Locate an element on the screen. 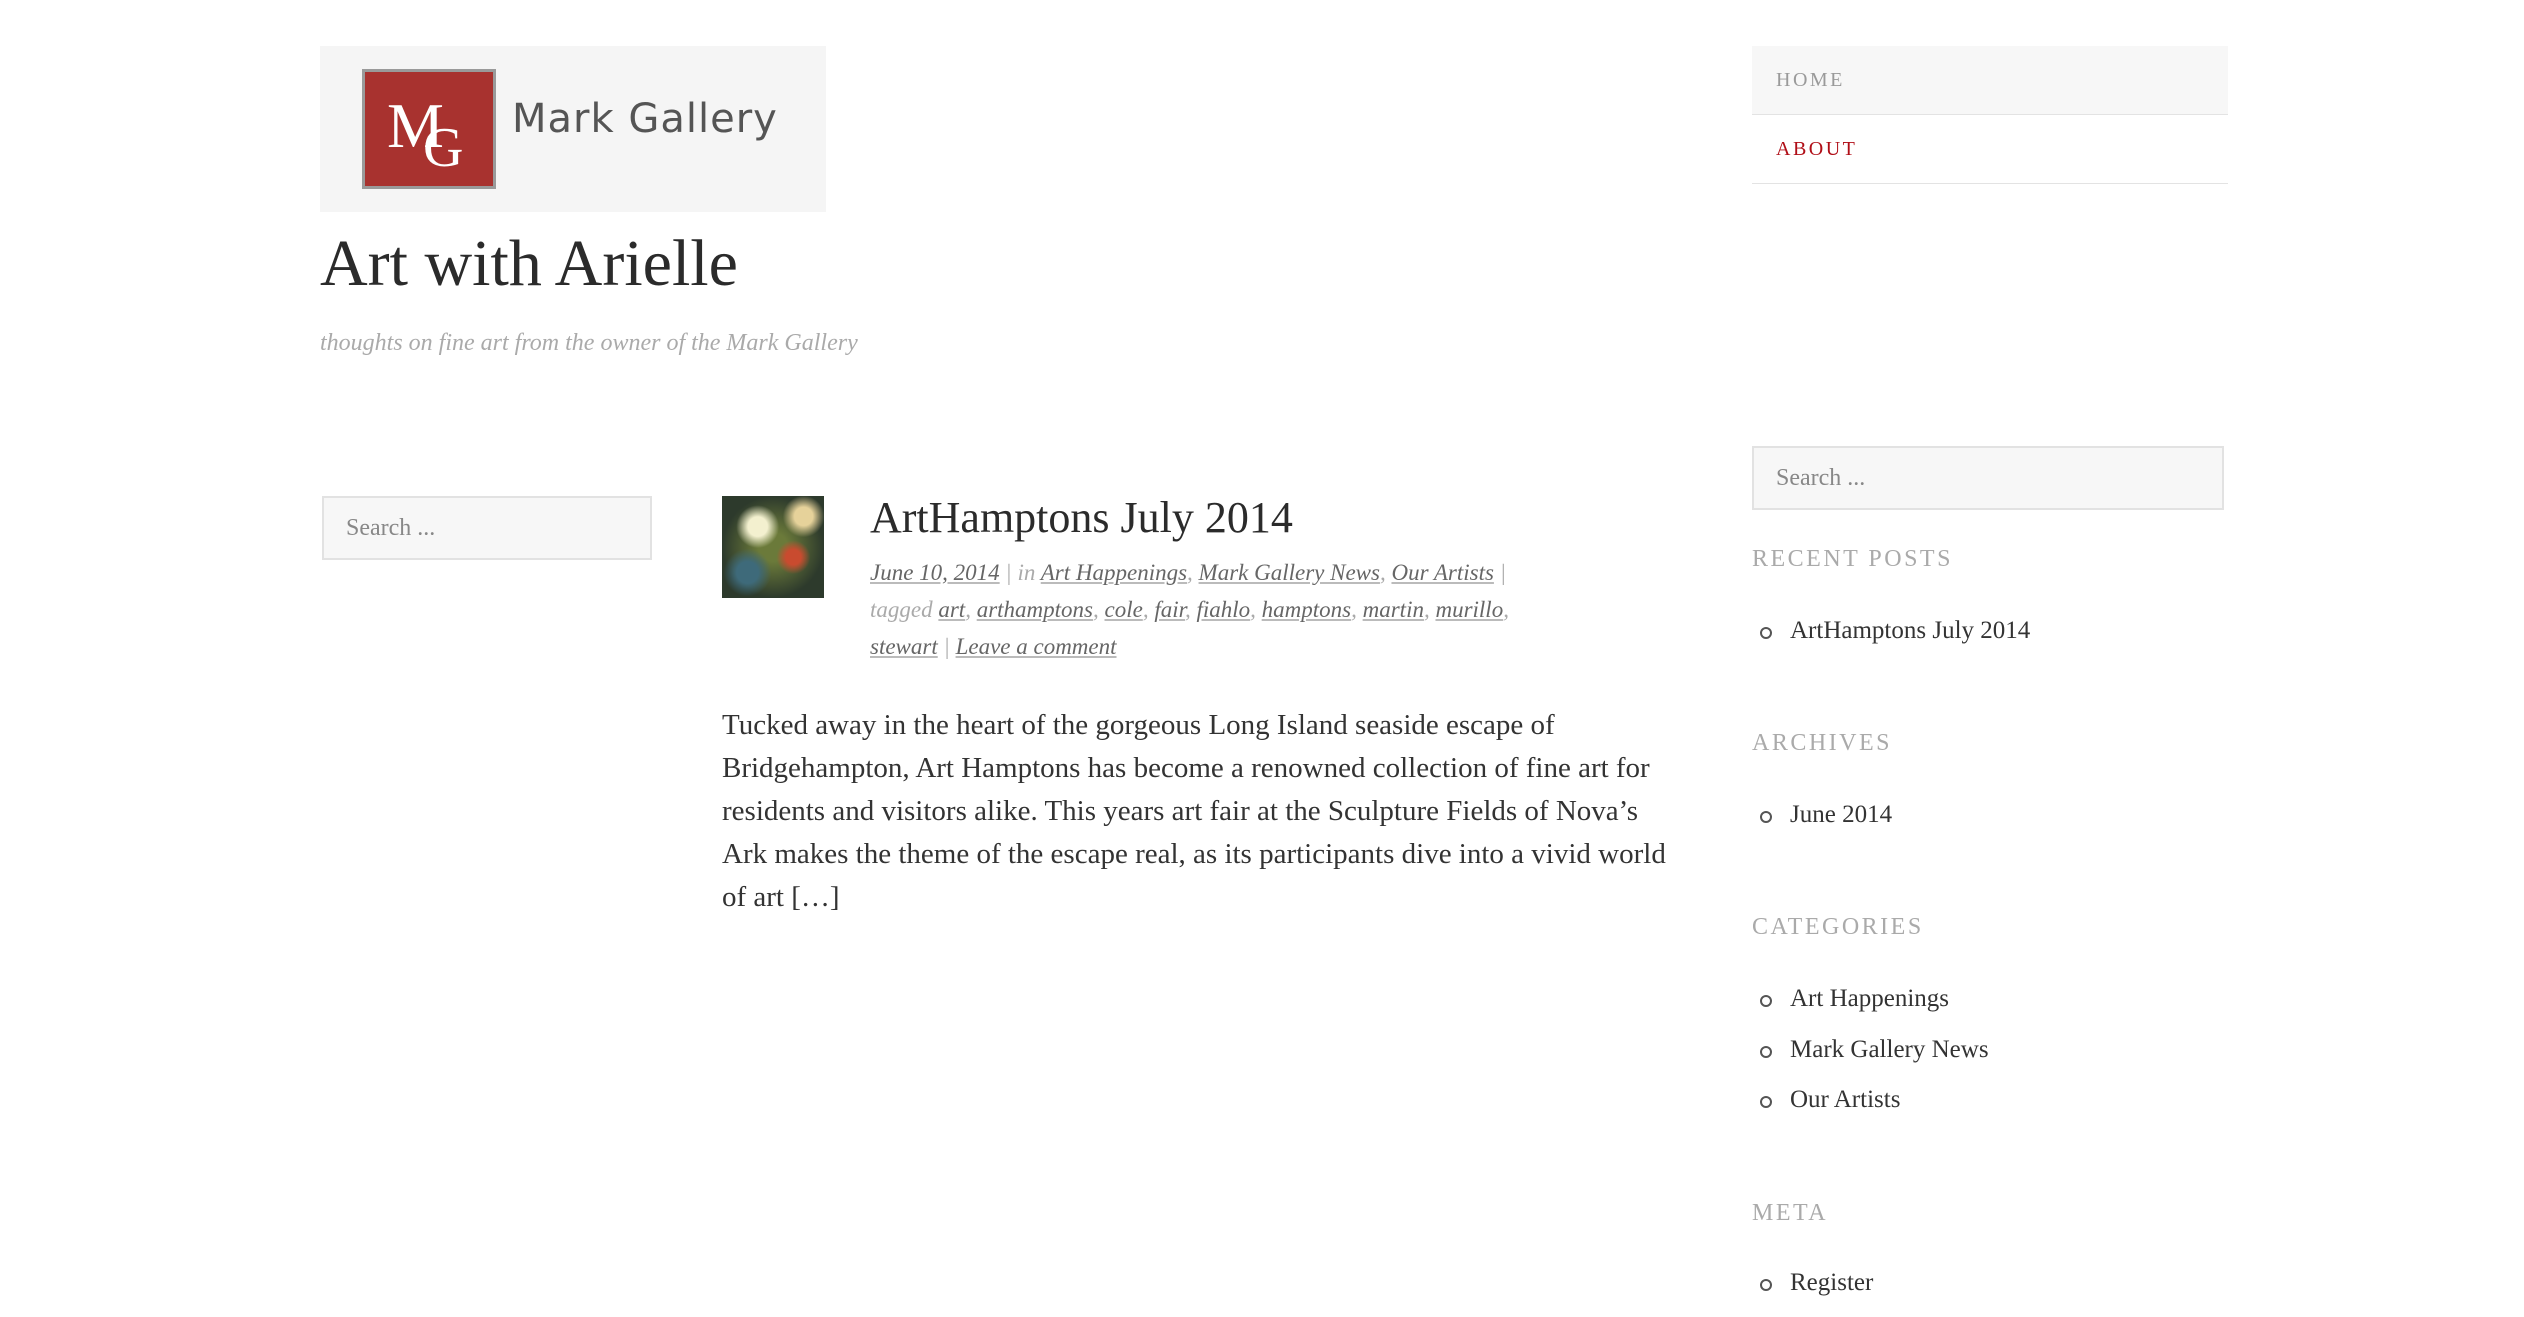  tag-link: arthamptons is located at coordinates (1035, 609).